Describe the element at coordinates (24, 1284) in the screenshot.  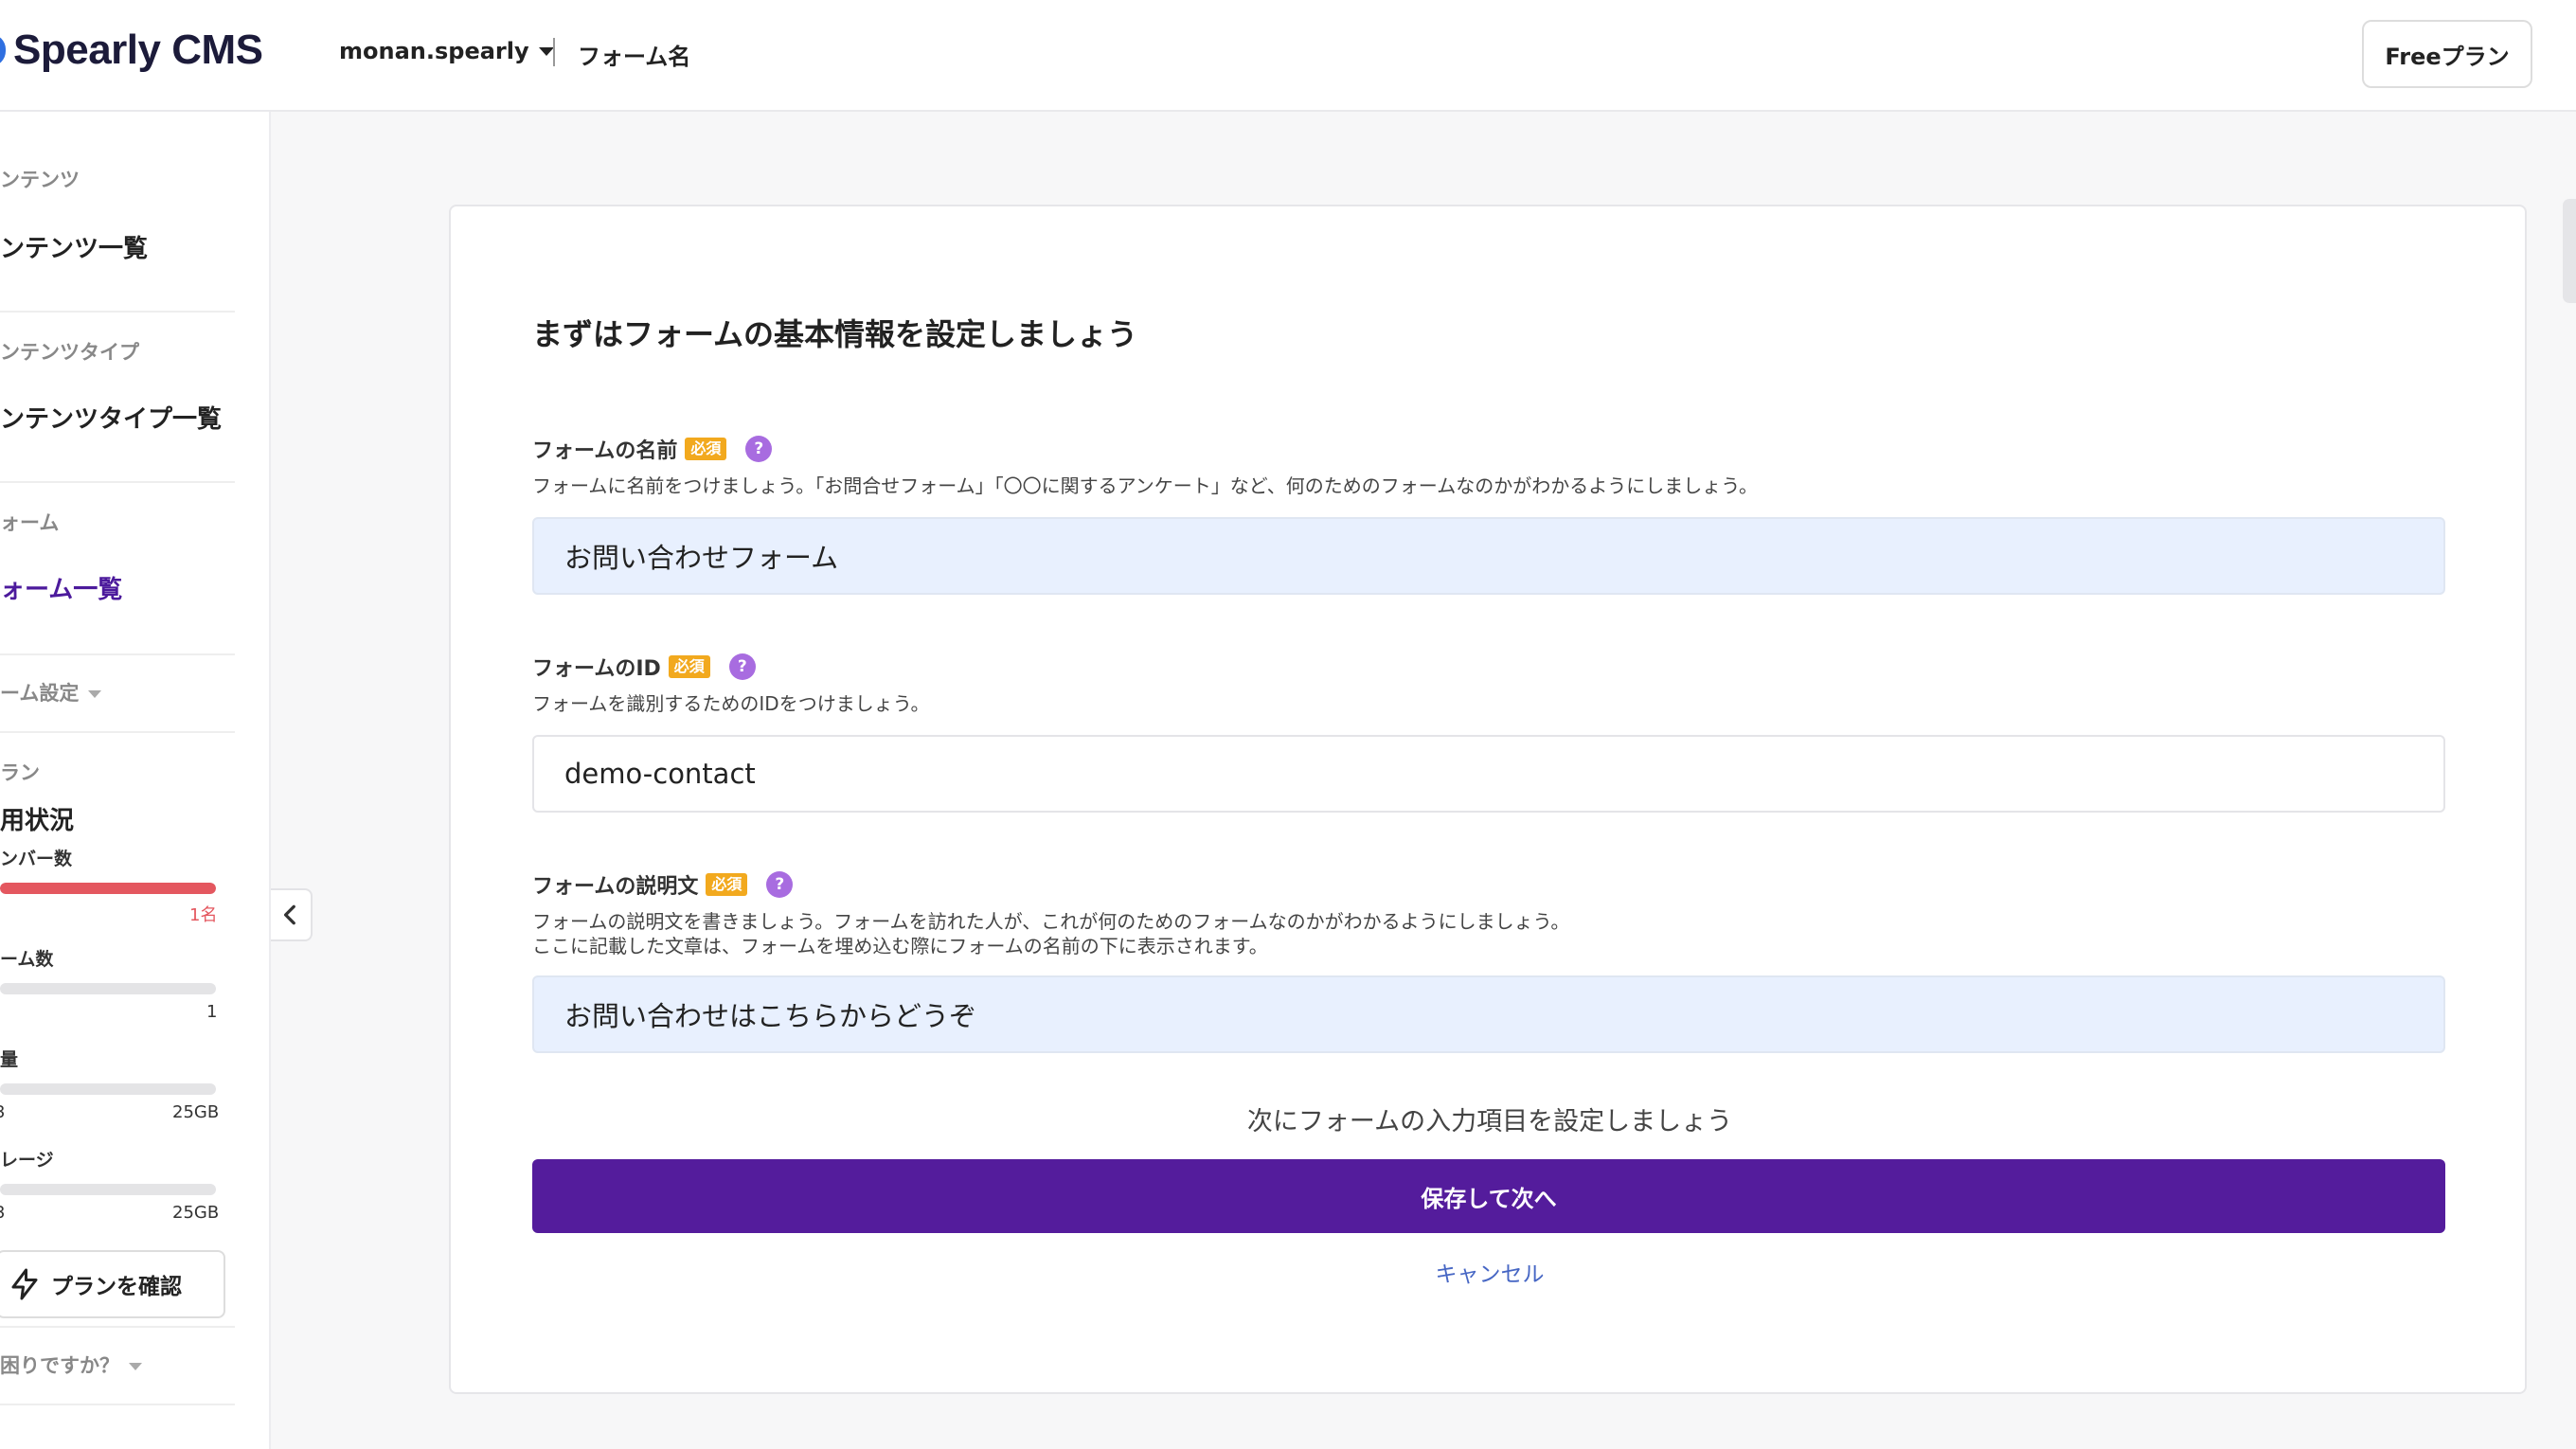
I see `lightning-icon` at that location.